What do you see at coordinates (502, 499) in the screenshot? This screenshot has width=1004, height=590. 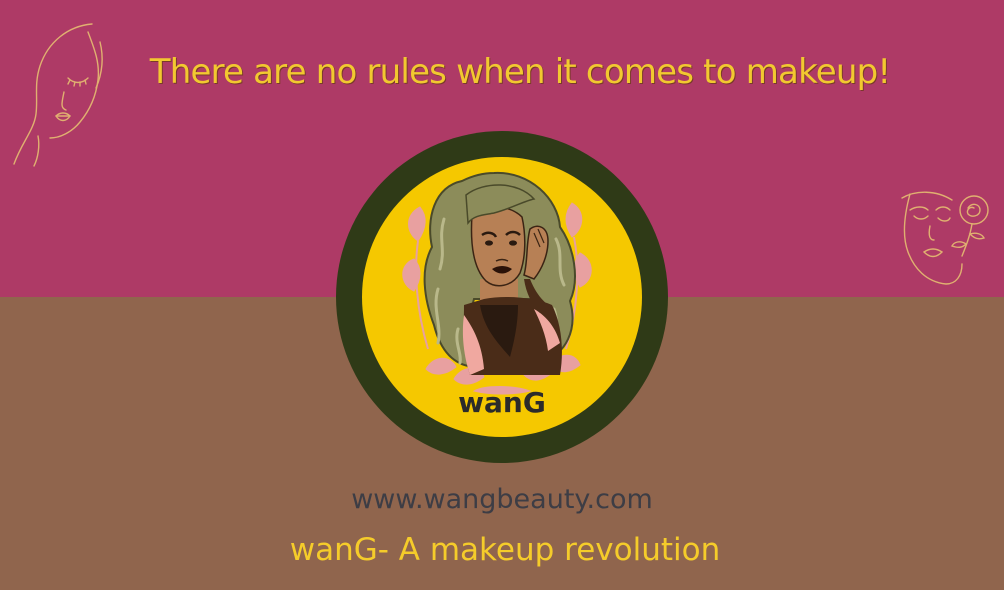 I see `website-url: www.wangbeauty.com` at bounding box center [502, 499].